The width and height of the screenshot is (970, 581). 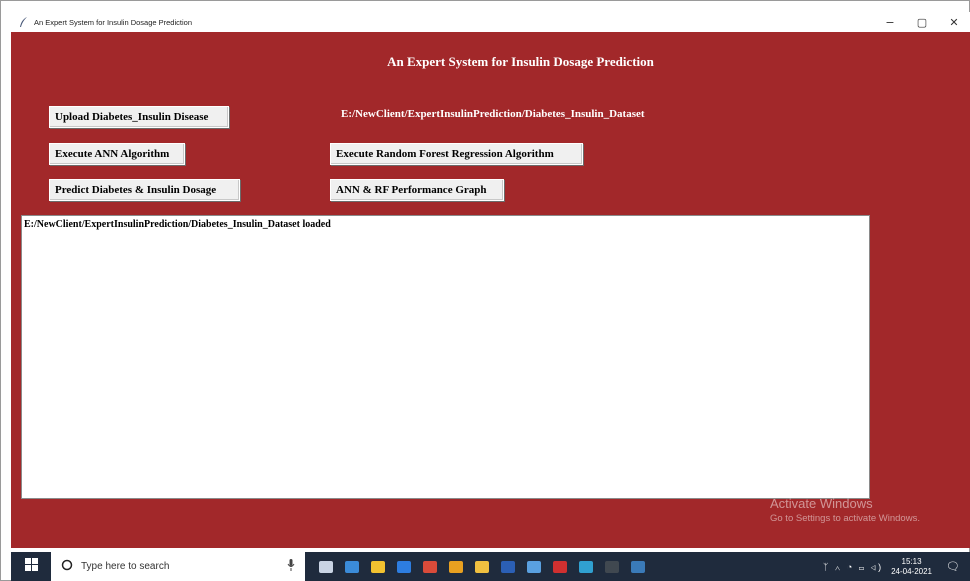 I want to click on store-icon, so click(x=378, y=566).